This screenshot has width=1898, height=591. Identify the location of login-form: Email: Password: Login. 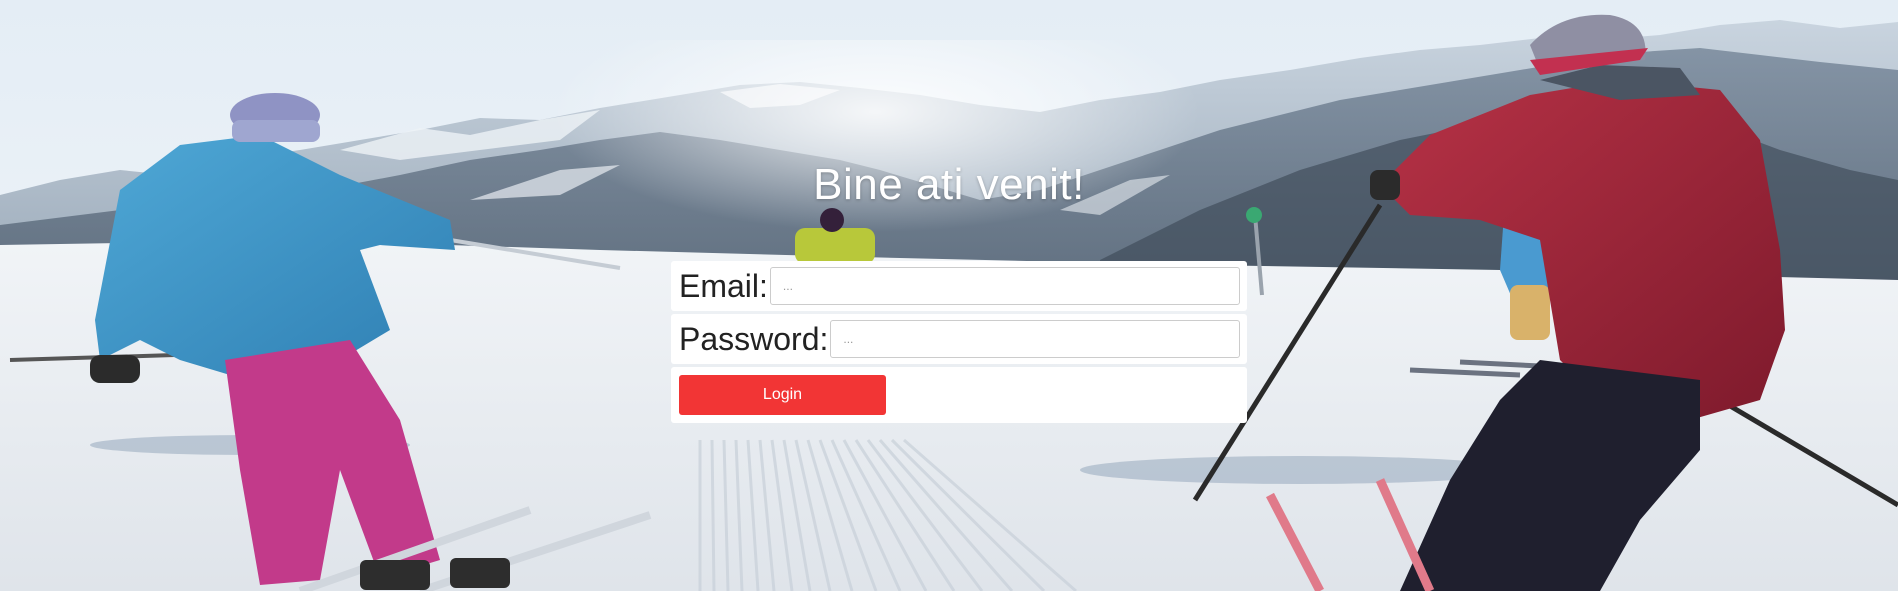
(959, 343).